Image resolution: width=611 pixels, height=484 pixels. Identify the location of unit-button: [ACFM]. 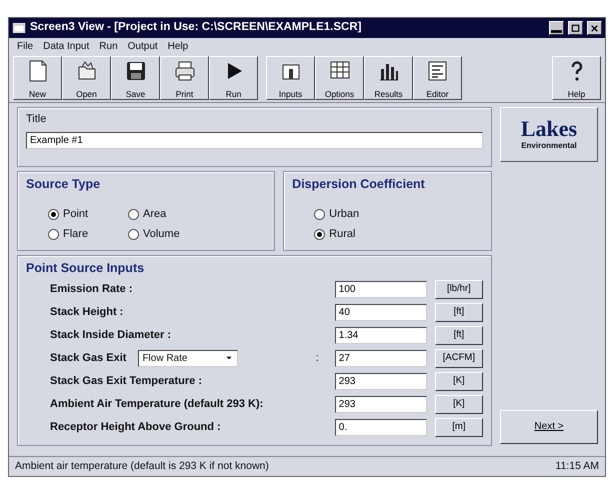
(458, 358).